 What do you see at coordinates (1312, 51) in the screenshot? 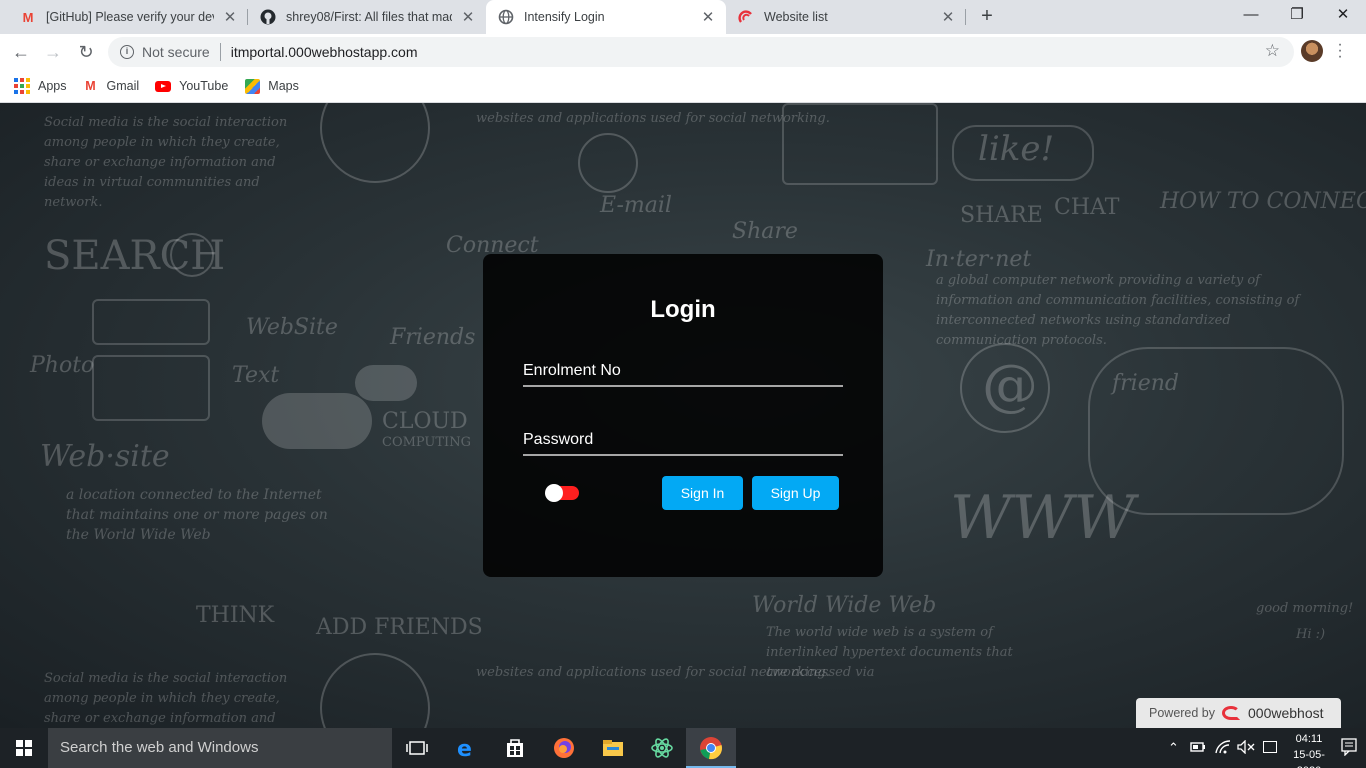
I see `profile-avatar` at bounding box center [1312, 51].